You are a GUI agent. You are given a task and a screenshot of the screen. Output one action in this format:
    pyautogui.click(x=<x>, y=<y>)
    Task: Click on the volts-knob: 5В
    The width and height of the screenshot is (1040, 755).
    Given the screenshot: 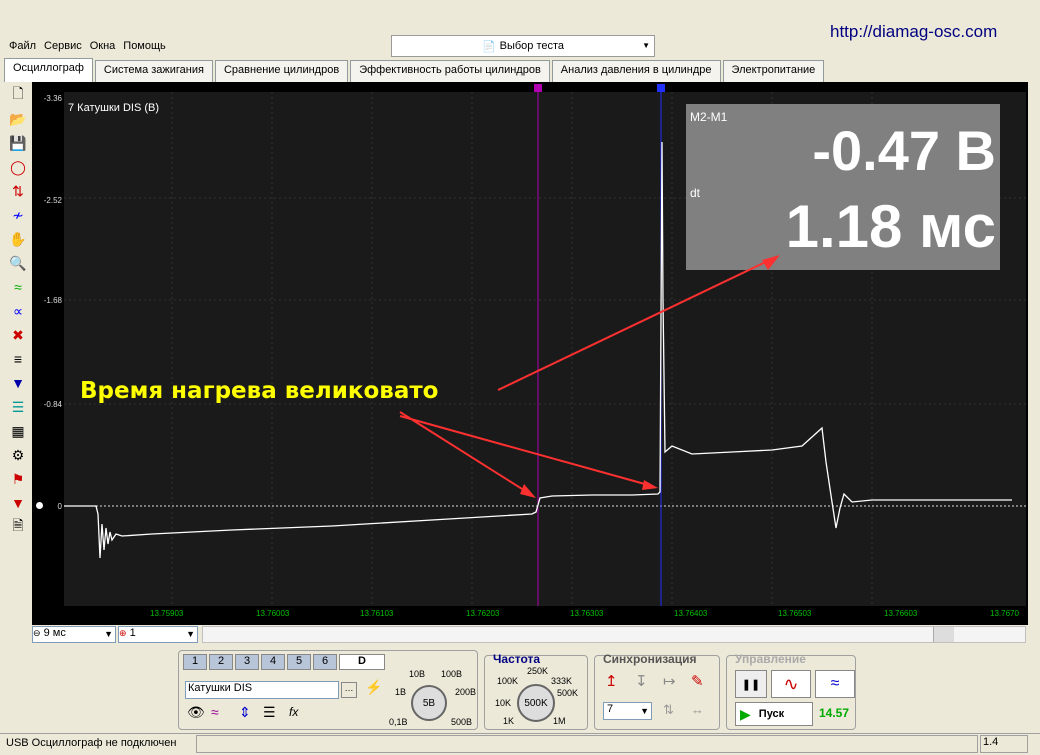 What is the action you would take?
    pyautogui.click(x=429, y=703)
    